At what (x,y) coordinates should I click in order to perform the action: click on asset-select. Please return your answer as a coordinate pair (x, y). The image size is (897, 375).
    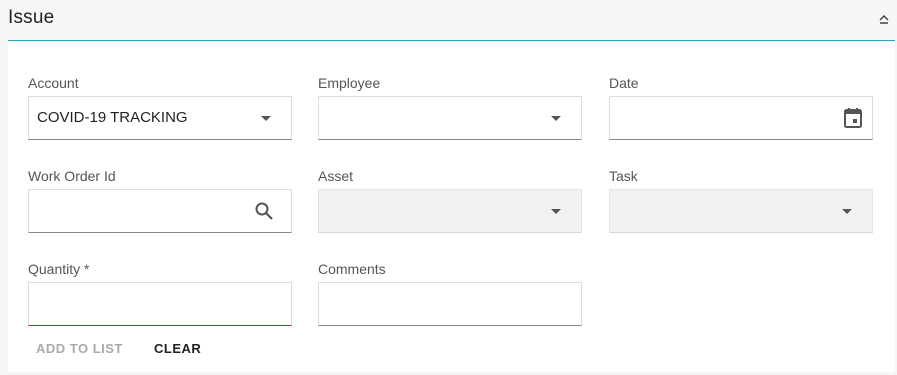
    Looking at the image, I should click on (450, 211).